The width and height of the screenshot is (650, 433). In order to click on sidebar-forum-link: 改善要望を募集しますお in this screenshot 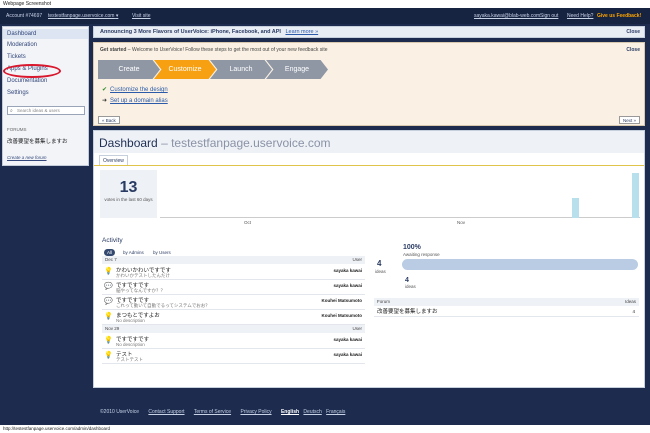, I will do `click(37, 141)`.